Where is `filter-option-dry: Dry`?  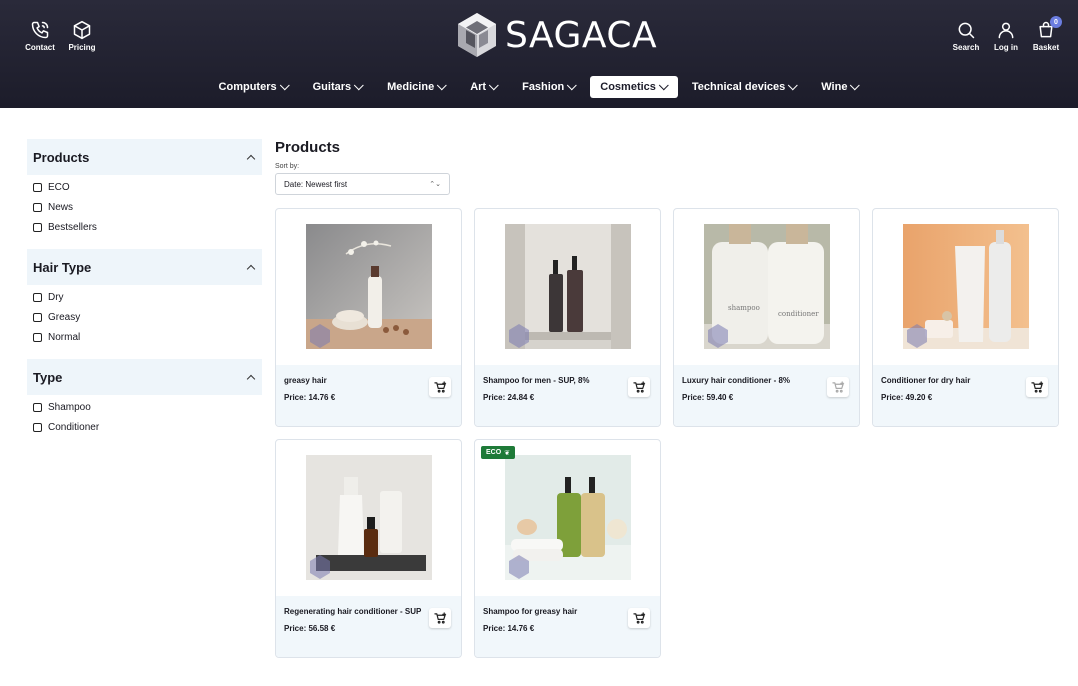 filter-option-dry: Dry is located at coordinates (144, 297).